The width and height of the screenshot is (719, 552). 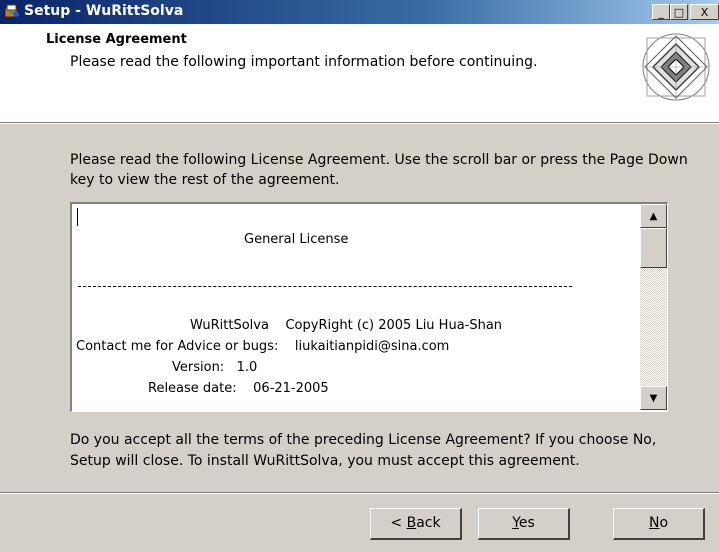 What do you see at coordinates (359, 123) in the screenshot?
I see `header-divider` at bounding box center [359, 123].